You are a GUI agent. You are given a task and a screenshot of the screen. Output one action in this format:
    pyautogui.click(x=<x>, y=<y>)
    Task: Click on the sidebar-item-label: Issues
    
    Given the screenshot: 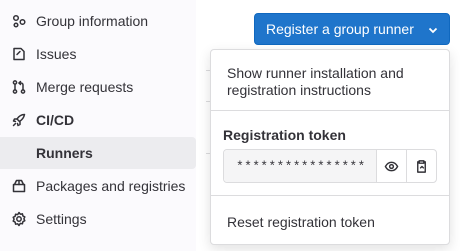 What is the action you would take?
    pyautogui.click(x=56, y=54)
    